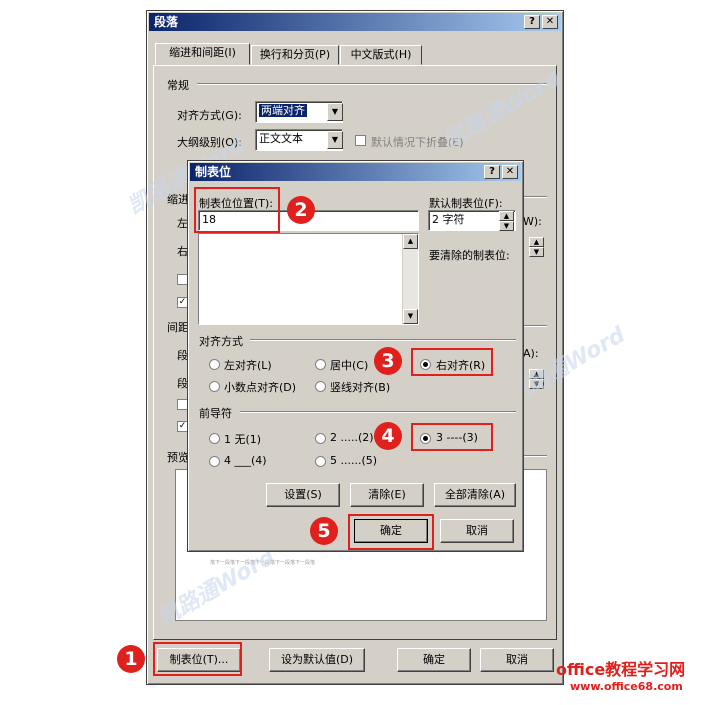 The image size is (710, 705). What do you see at coordinates (308, 279) in the screenshot?
I see `tab-position-list: ▲ ▼` at bounding box center [308, 279].